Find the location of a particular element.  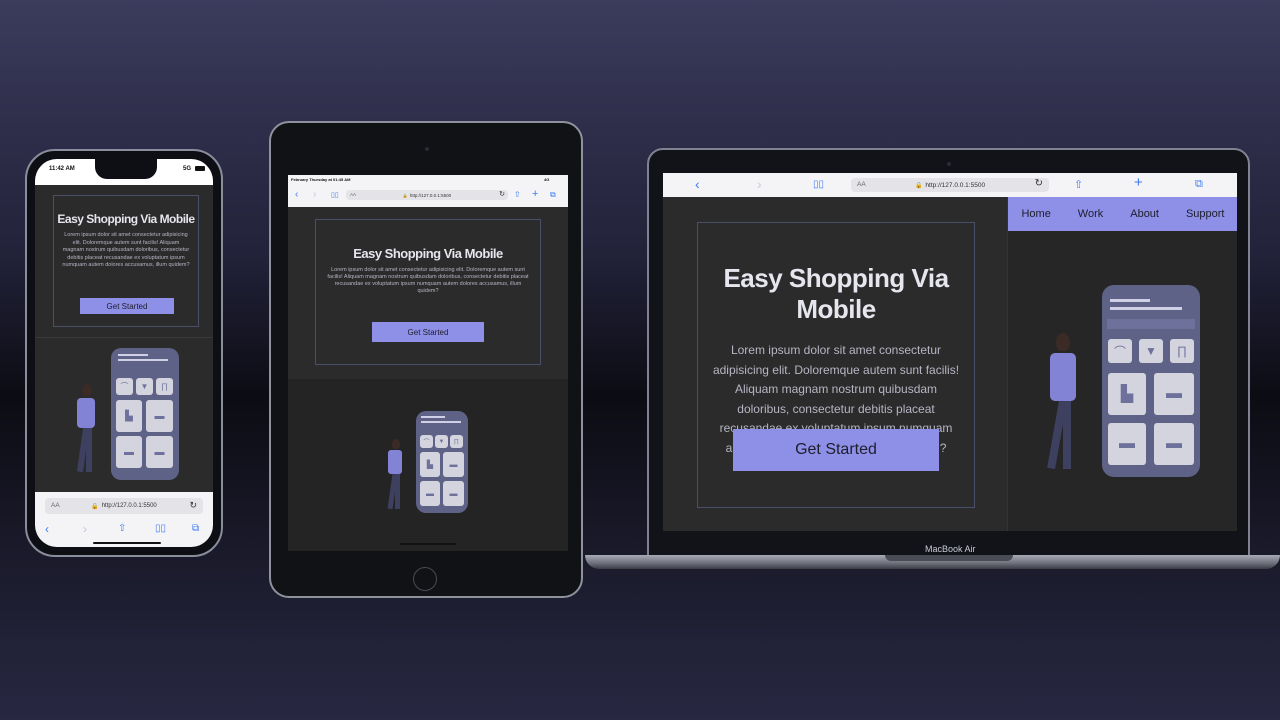

status-time: 11:42 AM is located at coordinates (62, 169).